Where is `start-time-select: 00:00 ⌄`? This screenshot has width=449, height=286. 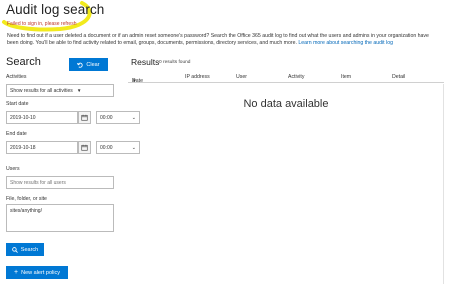
start-time-select: 00:00 ⌄ is located at coordinates (118, 117).